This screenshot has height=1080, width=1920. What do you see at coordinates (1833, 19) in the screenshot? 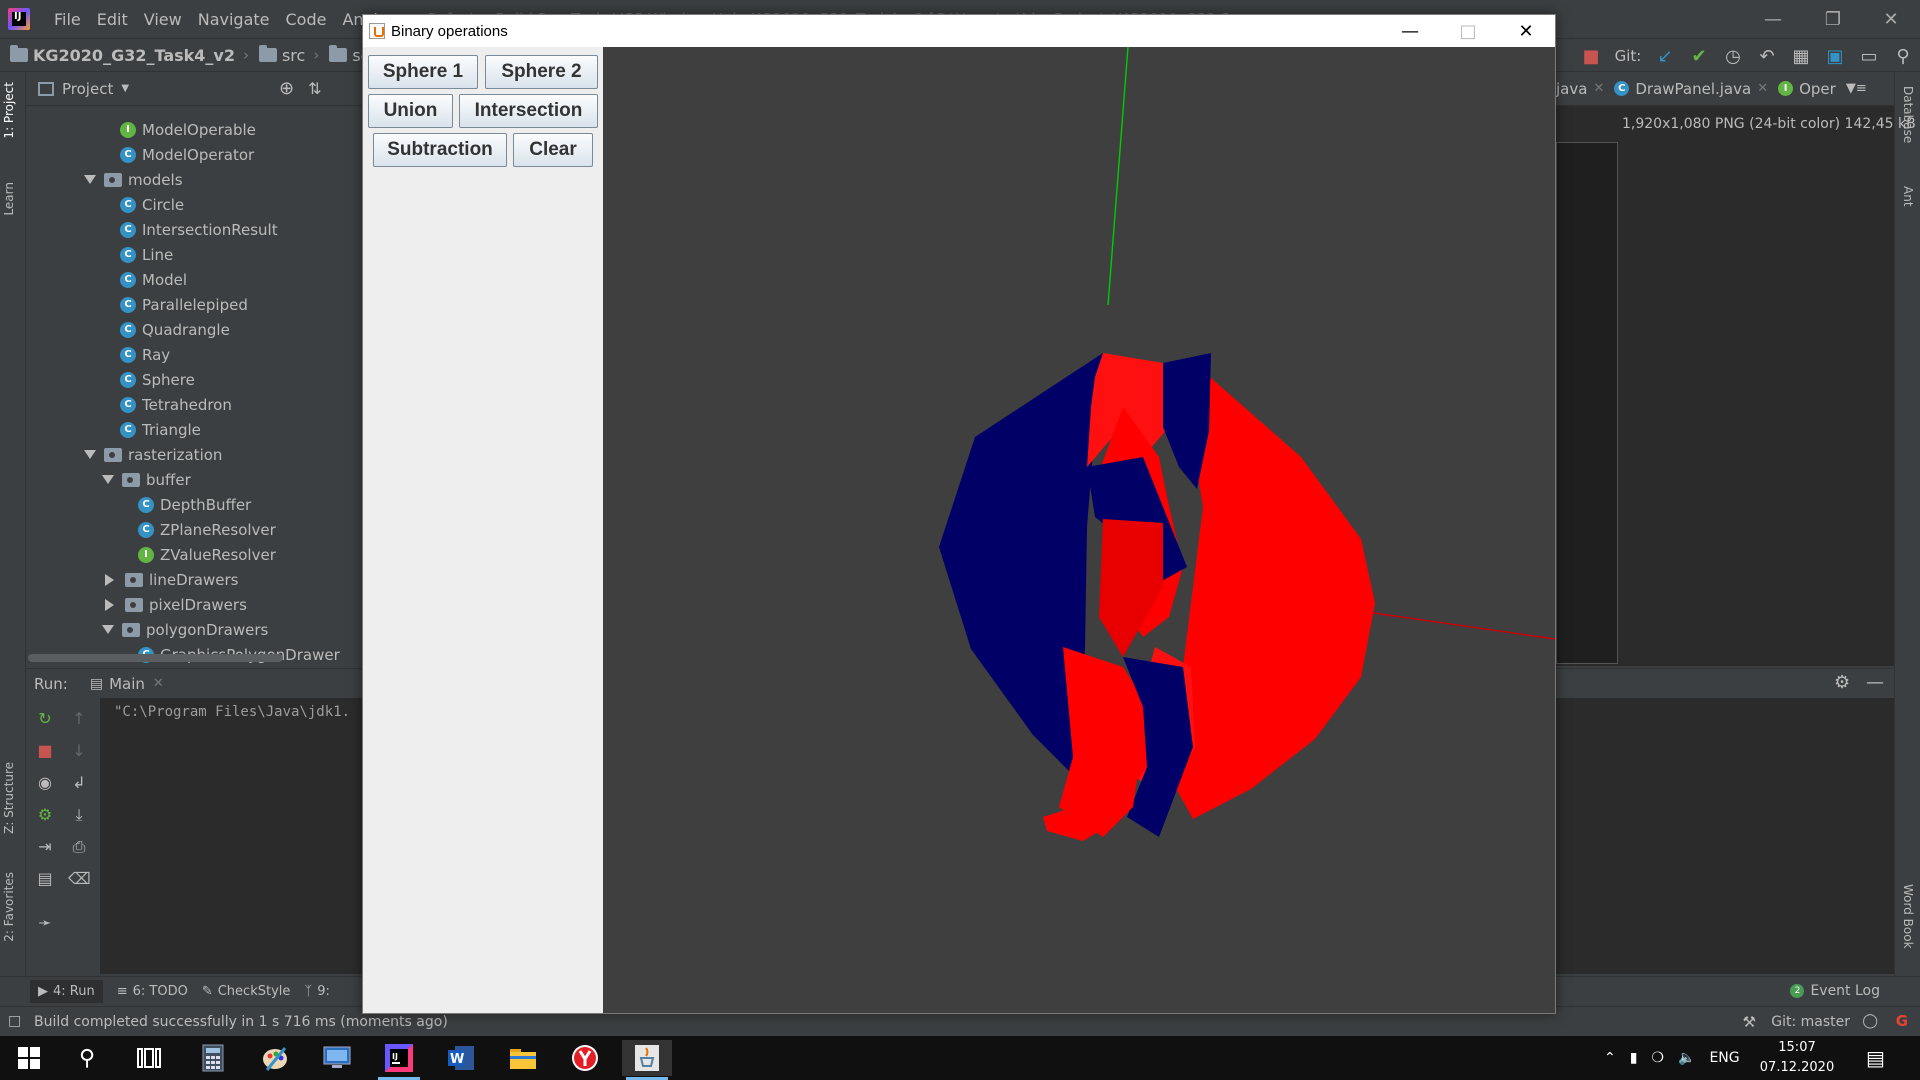
I see `ide-restore-icon: ❐` at bounding box center [1833, 19].